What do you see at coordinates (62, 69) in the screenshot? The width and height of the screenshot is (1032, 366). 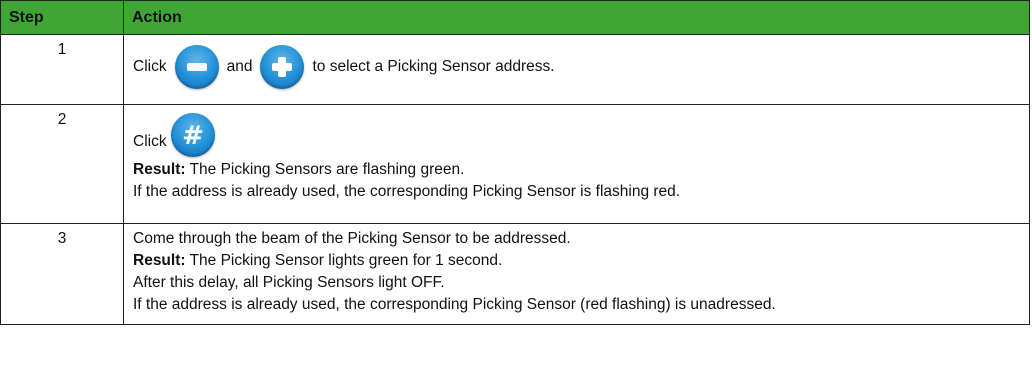 I see `step-number: 1` at bounding box center [62, 69].